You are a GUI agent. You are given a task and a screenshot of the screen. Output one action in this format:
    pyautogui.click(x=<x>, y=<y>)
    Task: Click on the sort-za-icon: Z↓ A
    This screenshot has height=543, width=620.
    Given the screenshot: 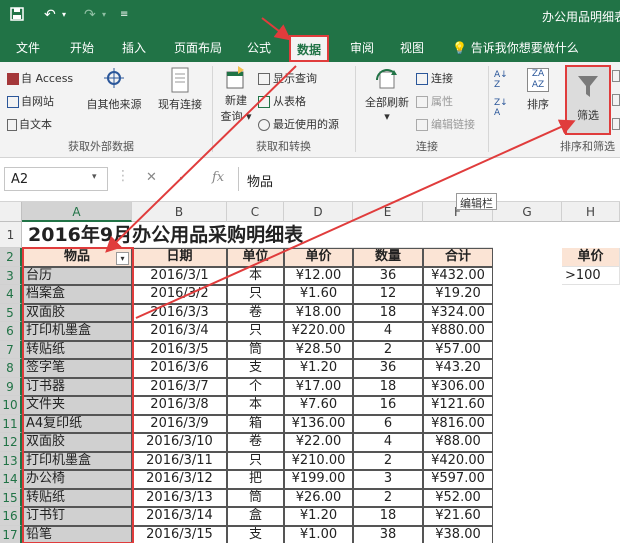 What is the action you would take?
    pyautogui.click(x=501, y=108)
    